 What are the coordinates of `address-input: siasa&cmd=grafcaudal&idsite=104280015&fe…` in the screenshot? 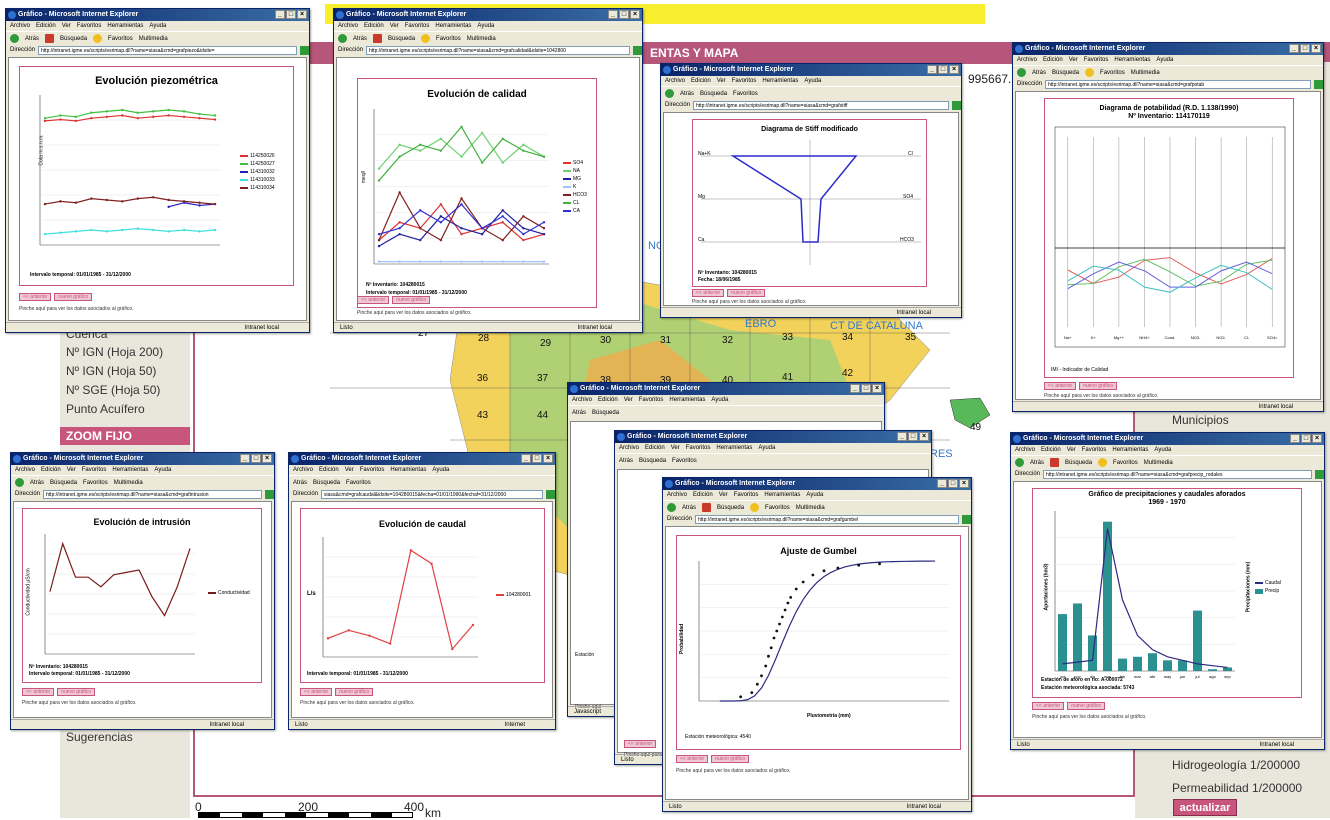 It's located at (432, 494).